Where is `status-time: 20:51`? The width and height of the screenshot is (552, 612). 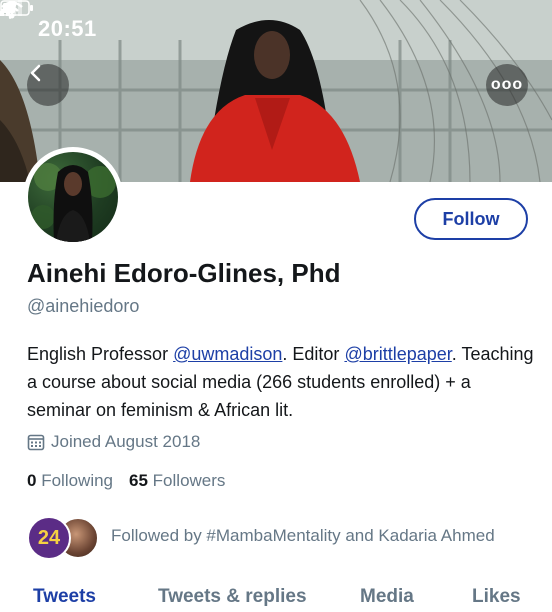 status-time: 20:51 is located at coordinates (67, 28).